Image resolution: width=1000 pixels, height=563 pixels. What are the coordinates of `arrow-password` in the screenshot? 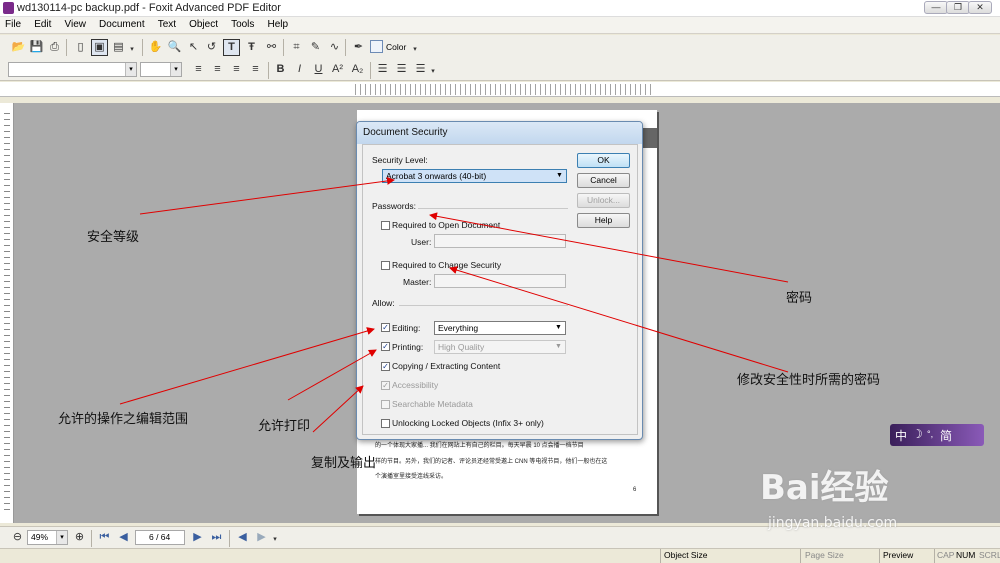 It's located at (609, 247).